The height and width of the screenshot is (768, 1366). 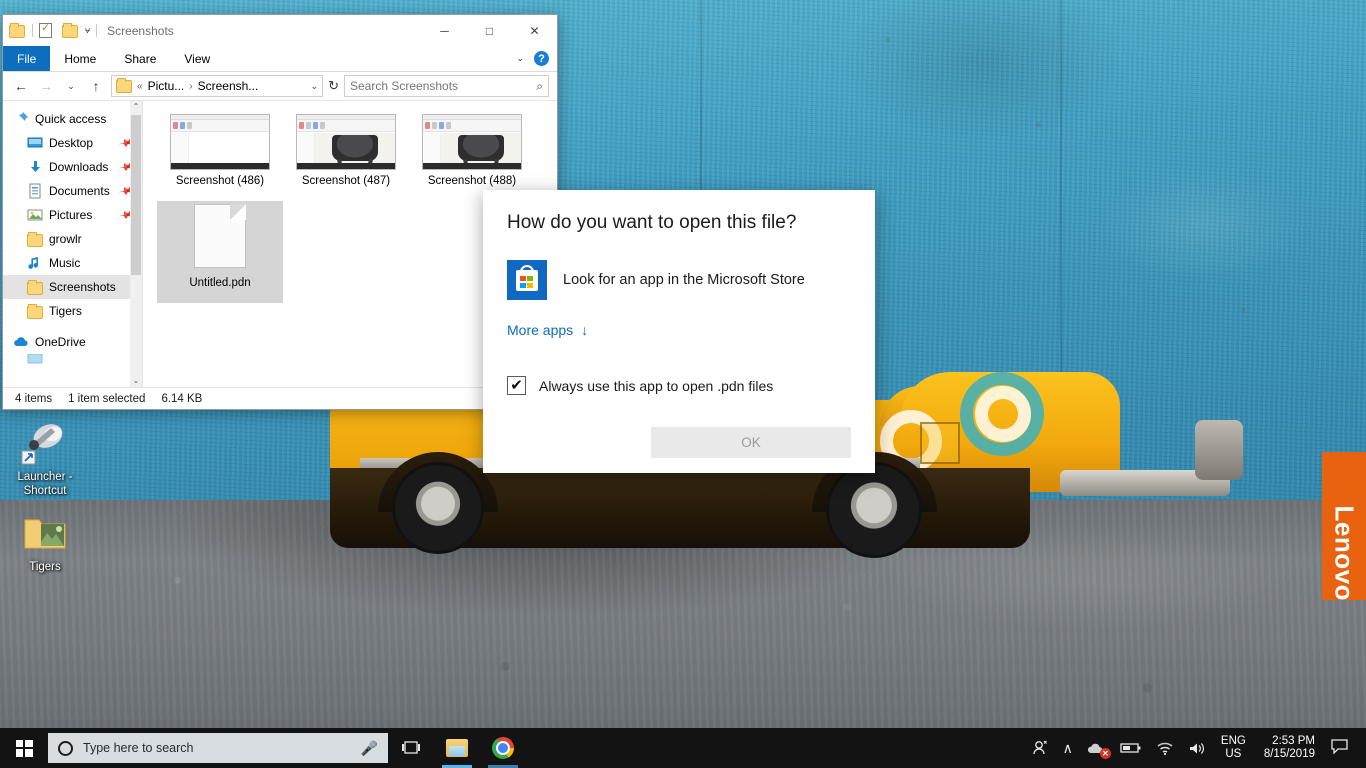 I want to click on status-bar: 4 items 1 item selected 6.14 KB, so click(x=280, y=398).